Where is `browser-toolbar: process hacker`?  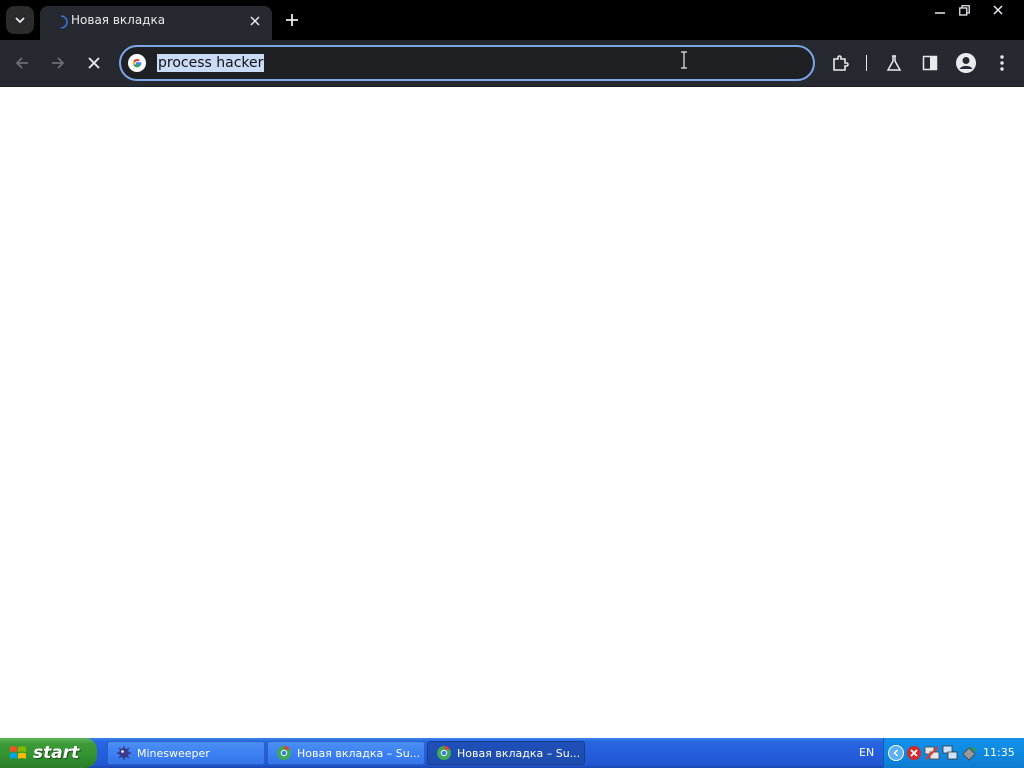 browser-toolbar: process hacker is located at coordinates (512, 63).